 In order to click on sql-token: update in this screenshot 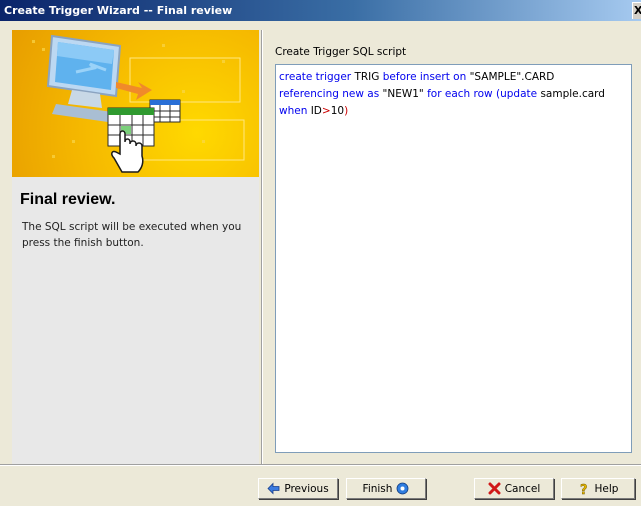, I will do `click(520, 94)`.